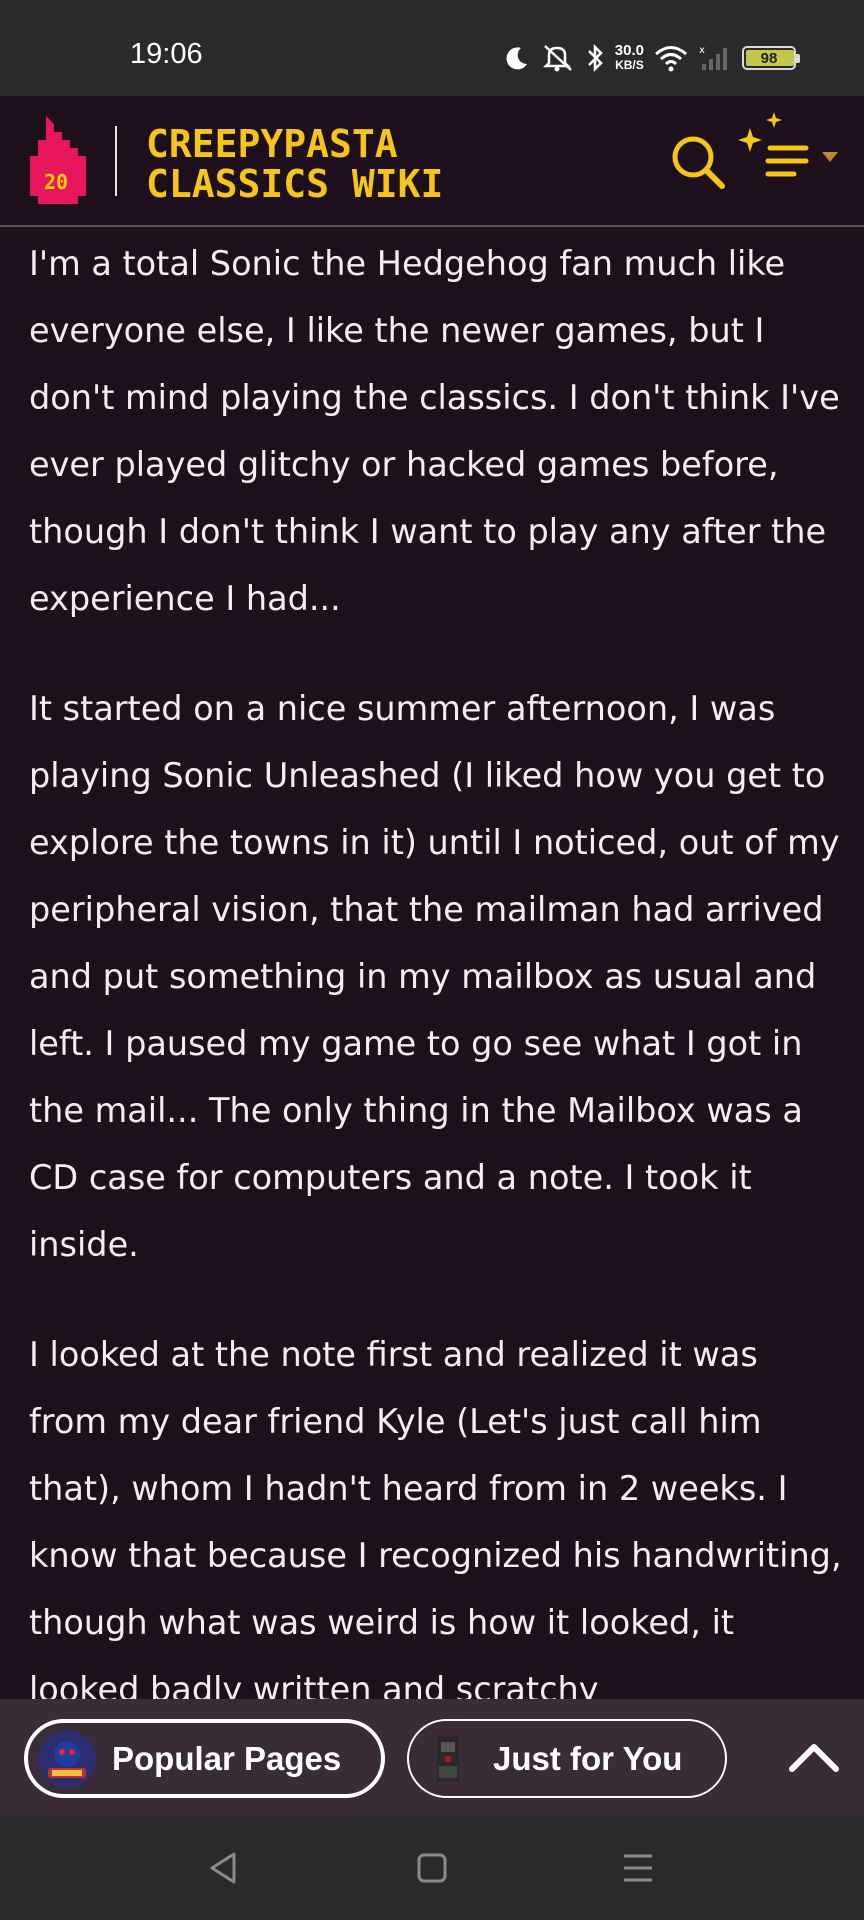 This screenshot has height=1920, width=864. Describe the element at coordinates (629, 50) in the screenshot. I see `net-speed-value: 30.0` at that location.